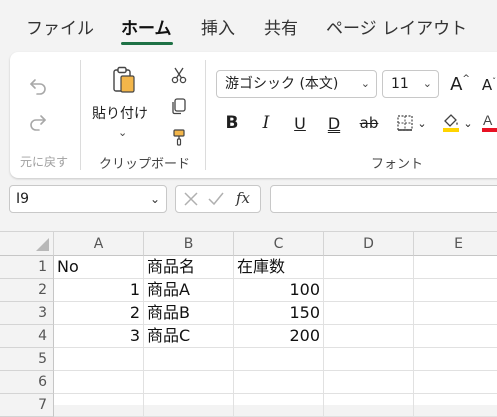  Describe the element at coordinates (38, 122) in the screenshot. I see `redo-icon` at that location.